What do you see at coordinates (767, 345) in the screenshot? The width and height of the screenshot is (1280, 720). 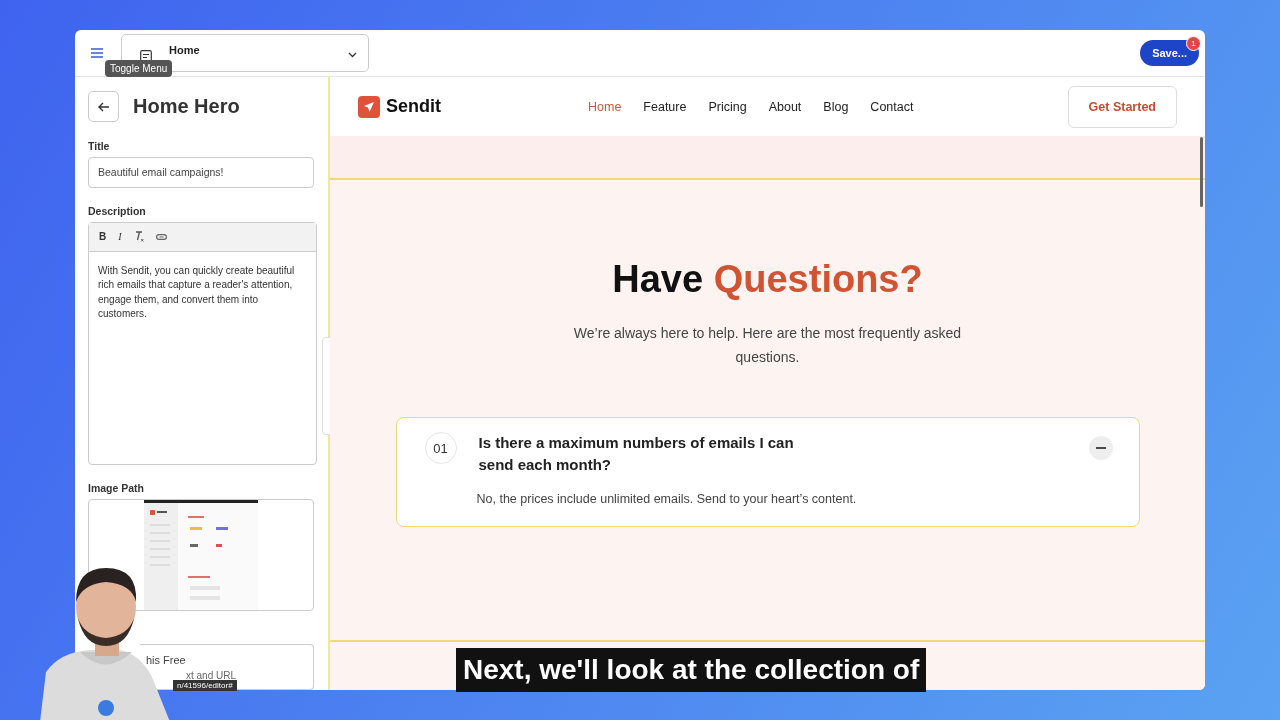 I see `section-subtitle: We’re always here to help. Here are the most frequently asked questions.` at bounding box center [767, 345].